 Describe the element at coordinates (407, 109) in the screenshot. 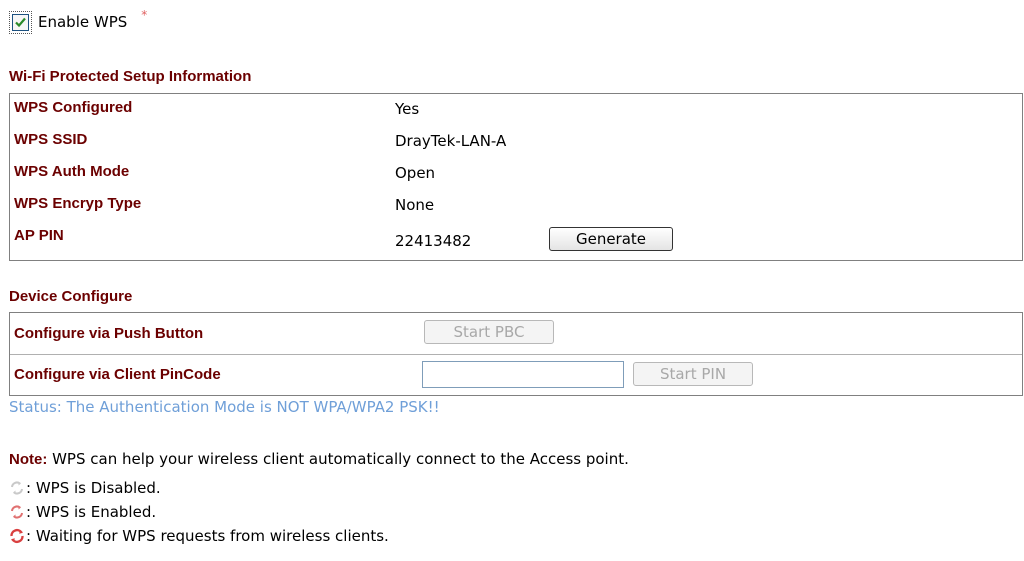

I see `wps-configured-value: Yes` at that location.